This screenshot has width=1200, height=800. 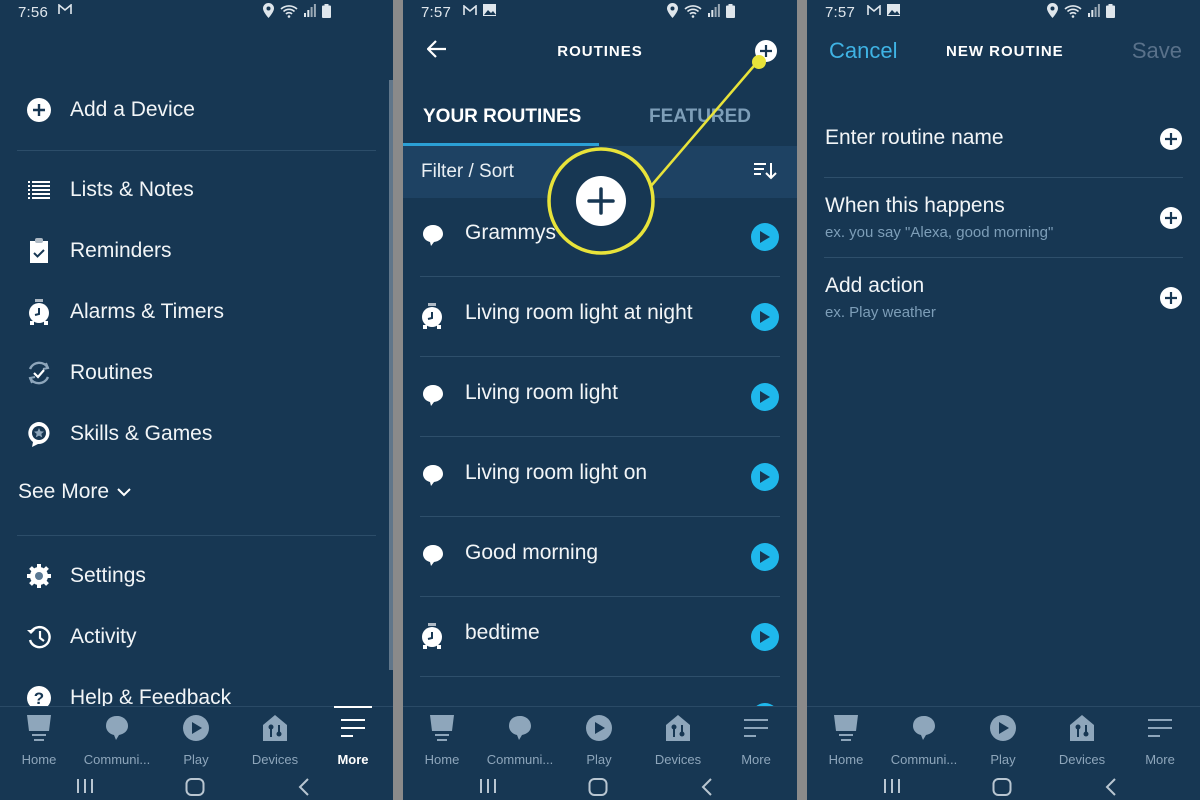 I want to click on add-name-button, so click(x=1171, y=139).